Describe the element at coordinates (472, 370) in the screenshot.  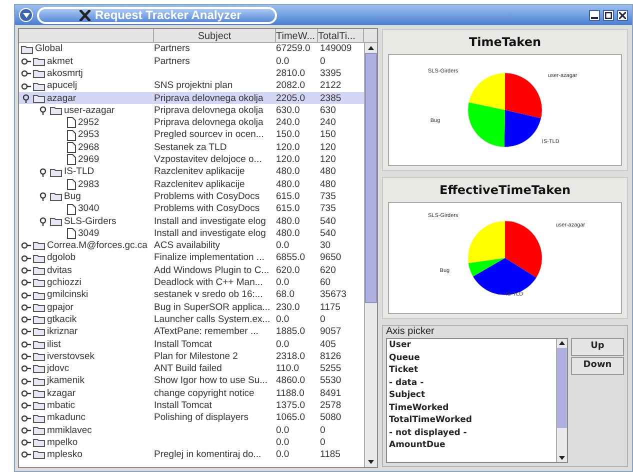
I see `axis-list-item: Ticket` at that location.